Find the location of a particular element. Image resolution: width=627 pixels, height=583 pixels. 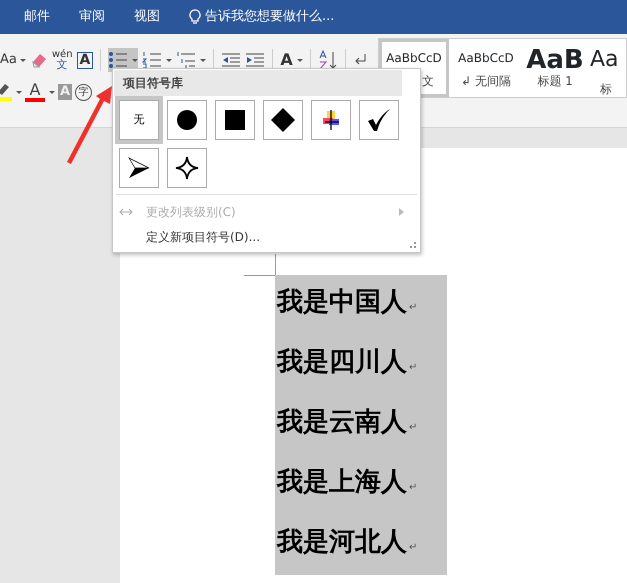

multilevel-list-icon is located at coordinates (186, 60).